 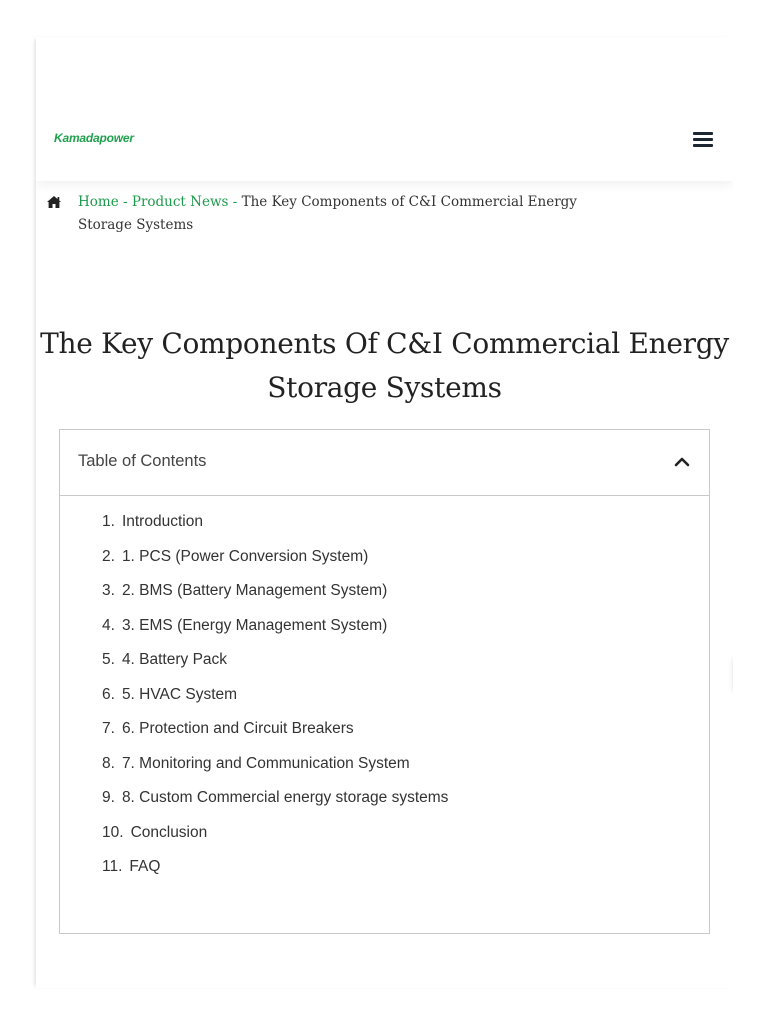 I want to click on toc-item: 1. Introduction, so click(x=405, y=530).